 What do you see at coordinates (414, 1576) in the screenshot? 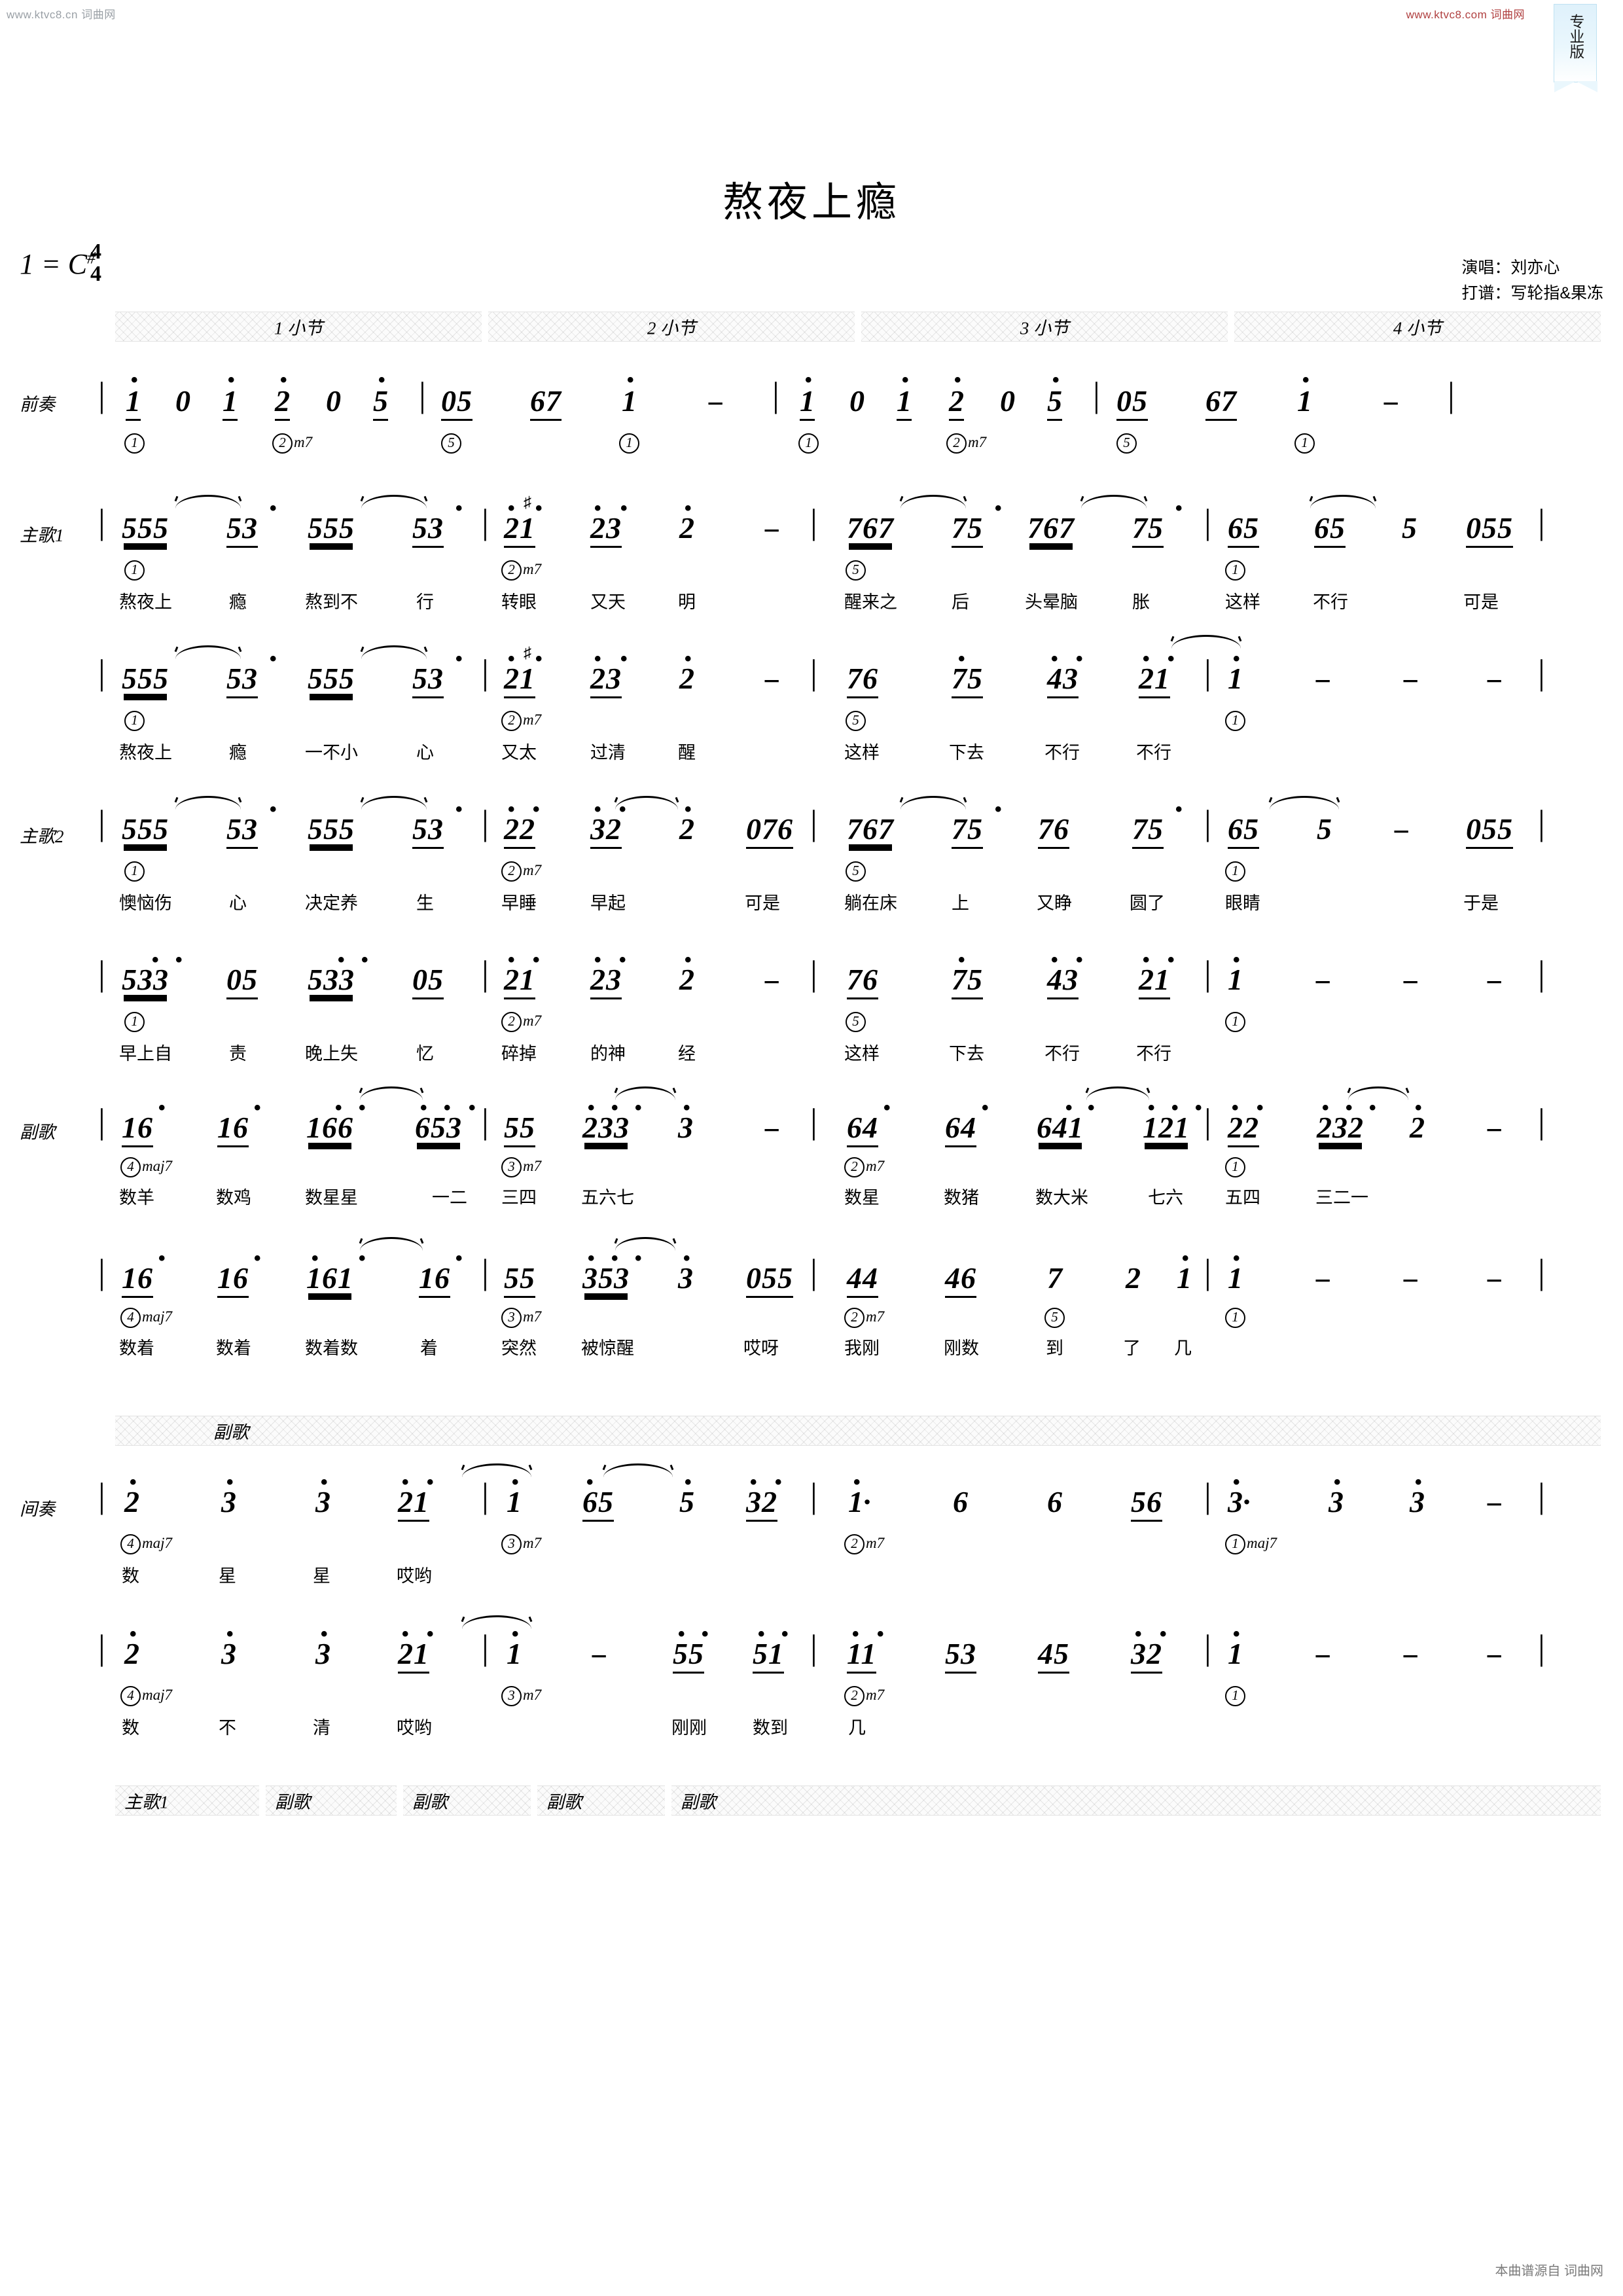
I see `lyric-word: 哎哟` at bounding box center [414, 1576].